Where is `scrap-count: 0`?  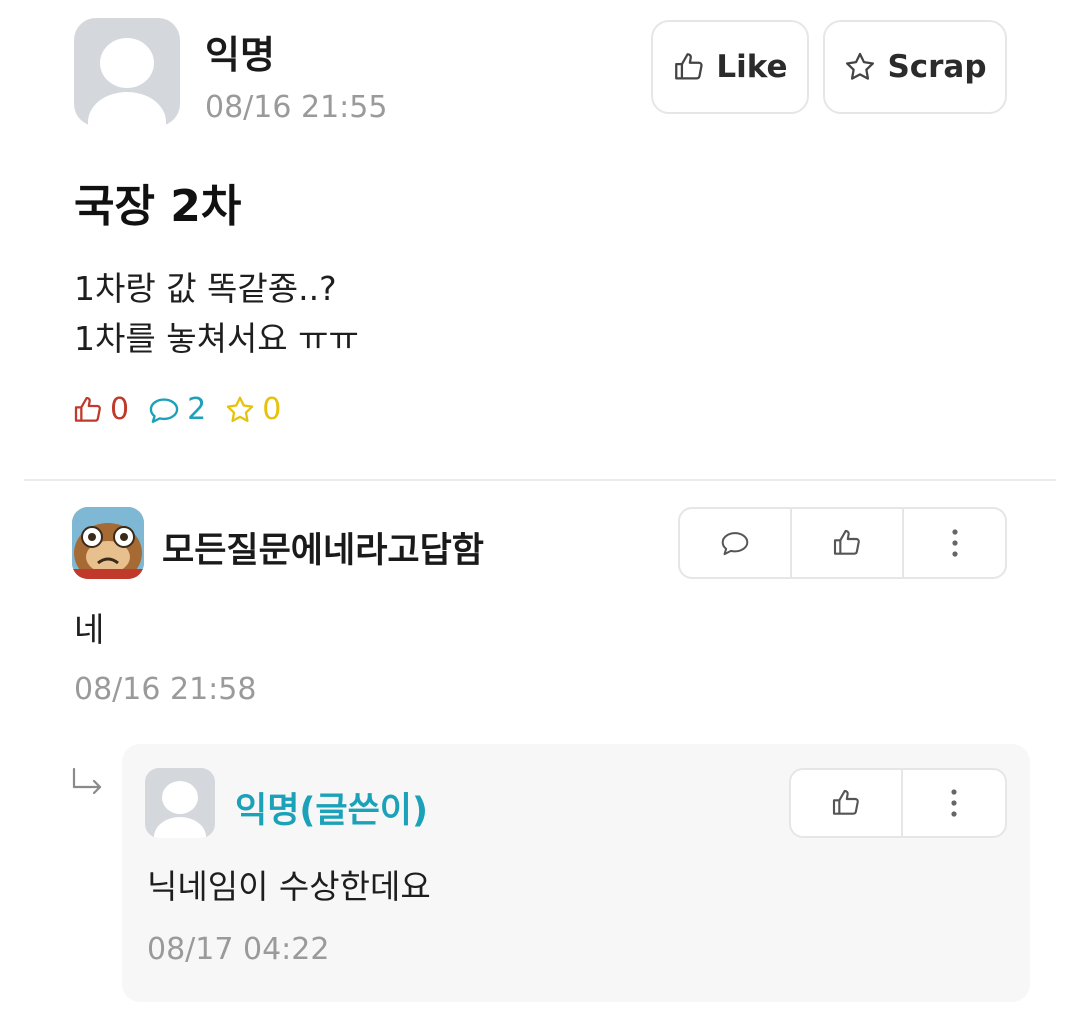
scrap-count: 0 is located at coordinates (272, 409).